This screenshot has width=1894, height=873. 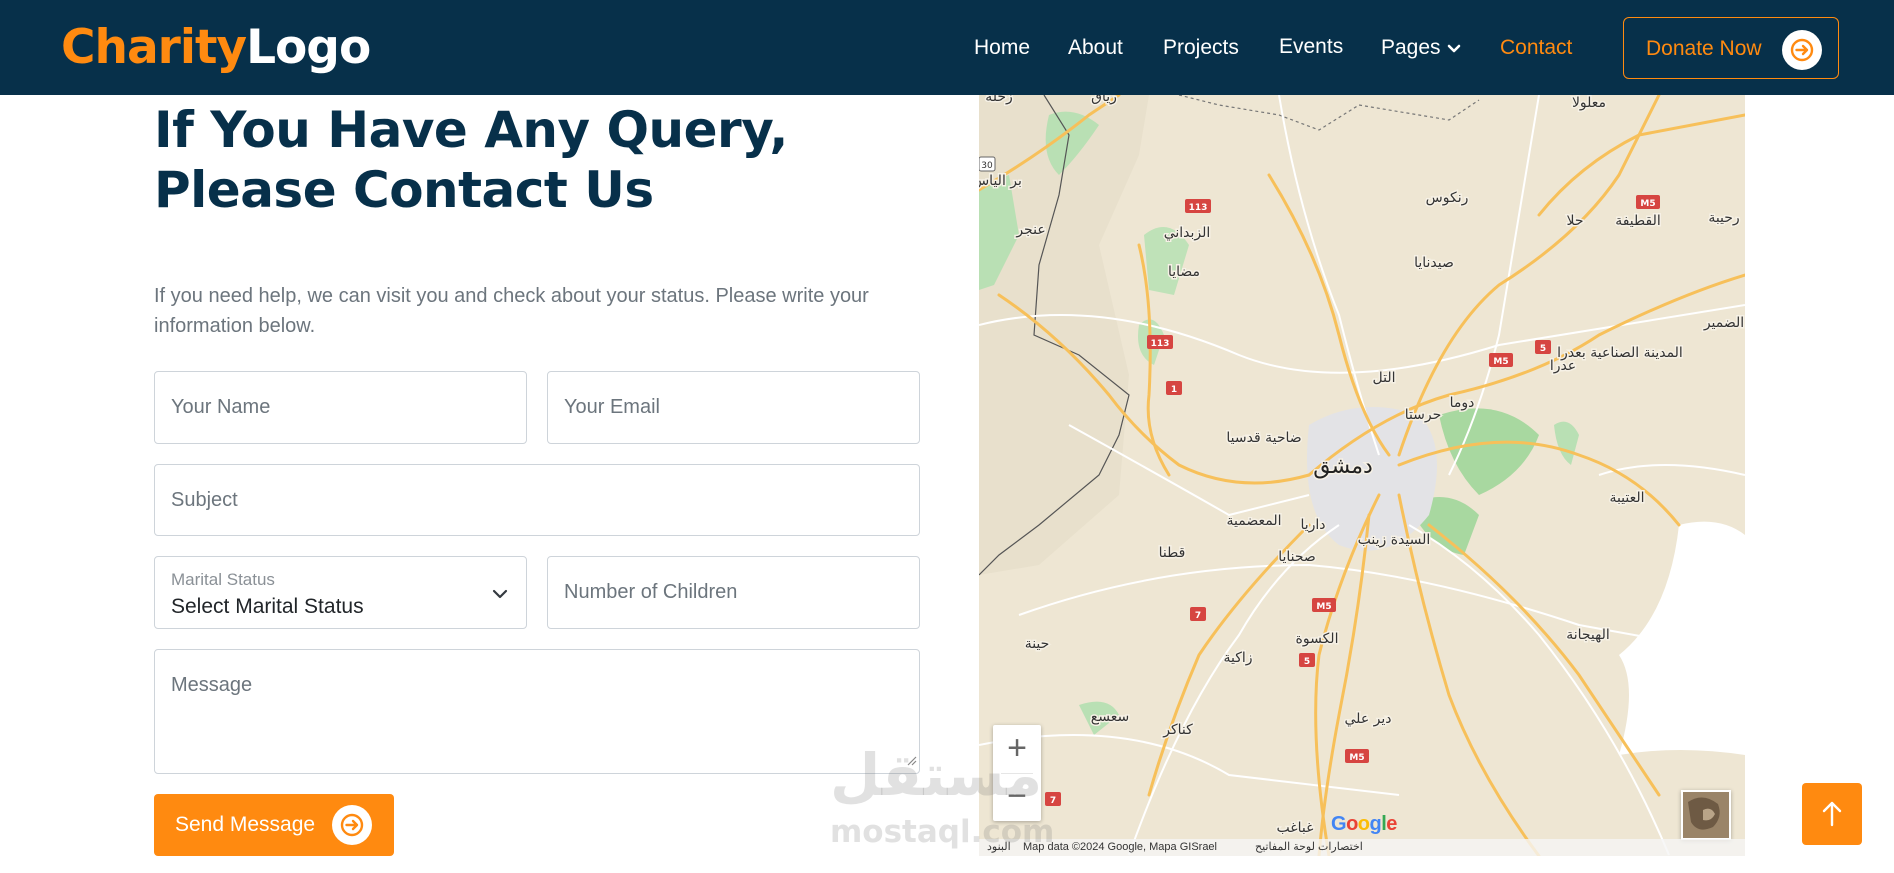 What do you see at coordinates (1317, 639) in the screenshot?
I see `map-place-label: الكسوة` at bounding box center [1317, 639].